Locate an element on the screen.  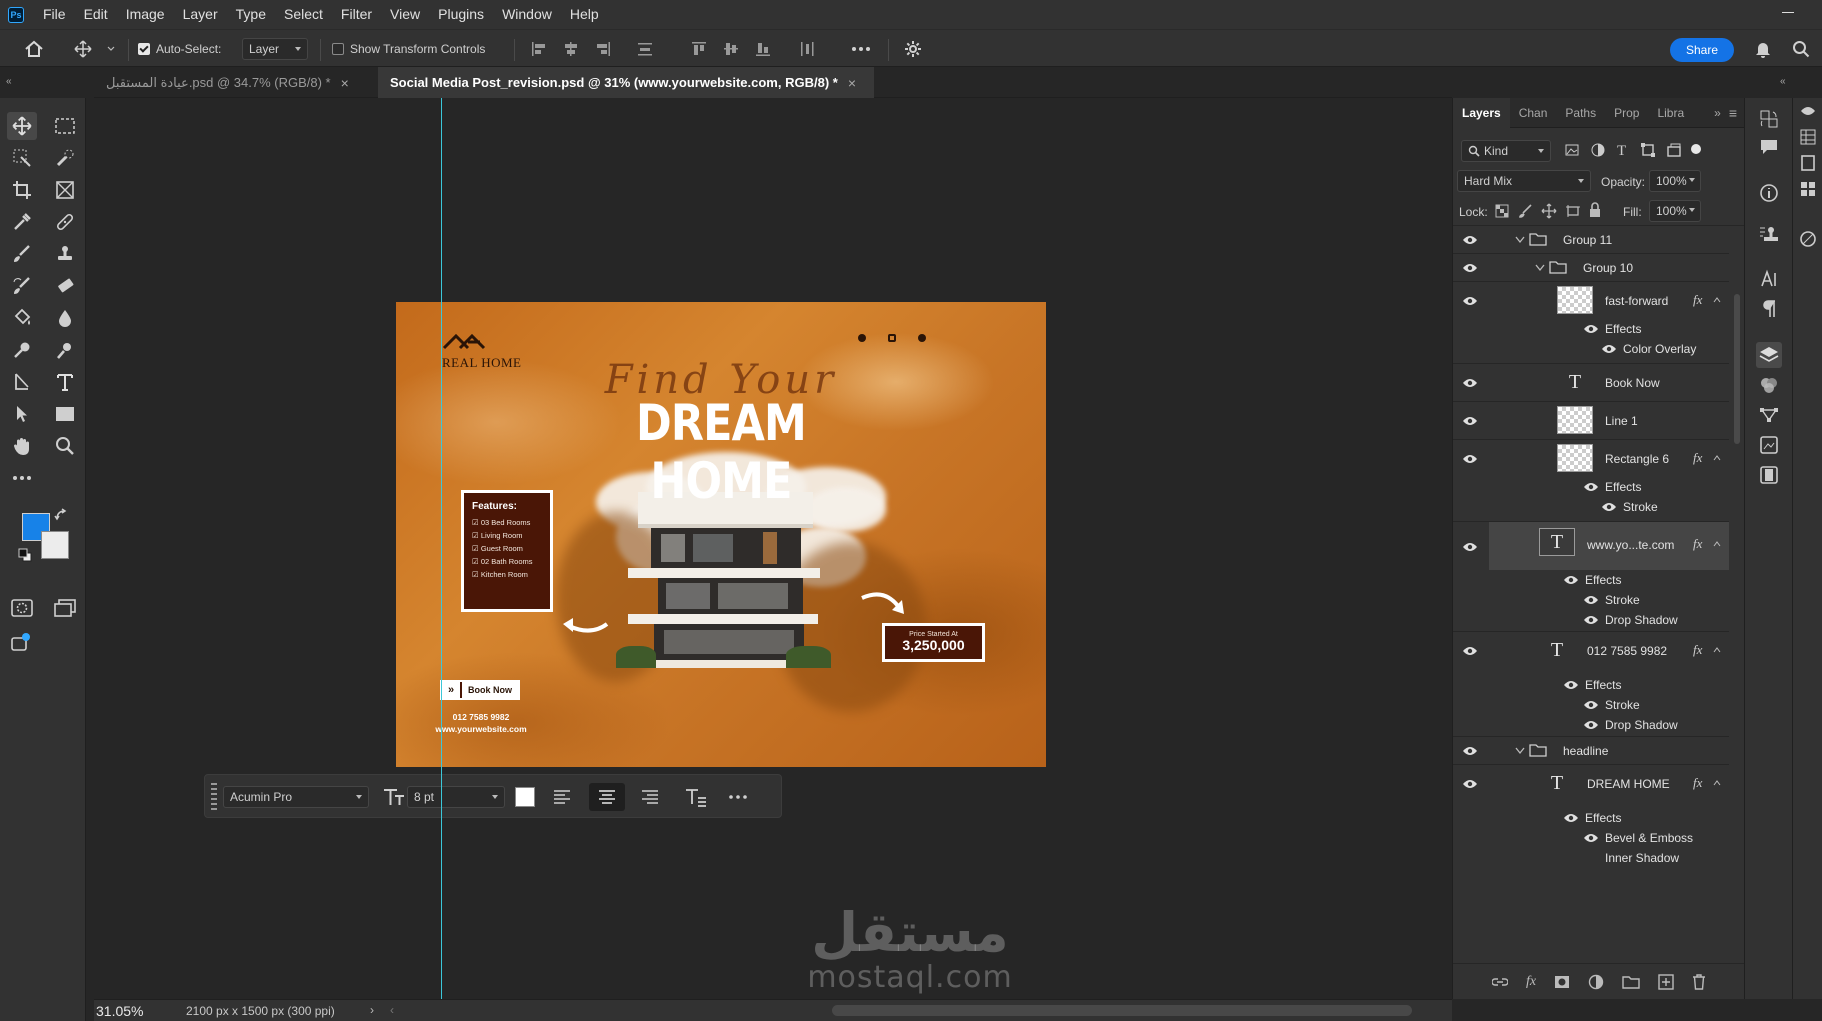
marquee-tool-icon is located at coordinates (65, 126).